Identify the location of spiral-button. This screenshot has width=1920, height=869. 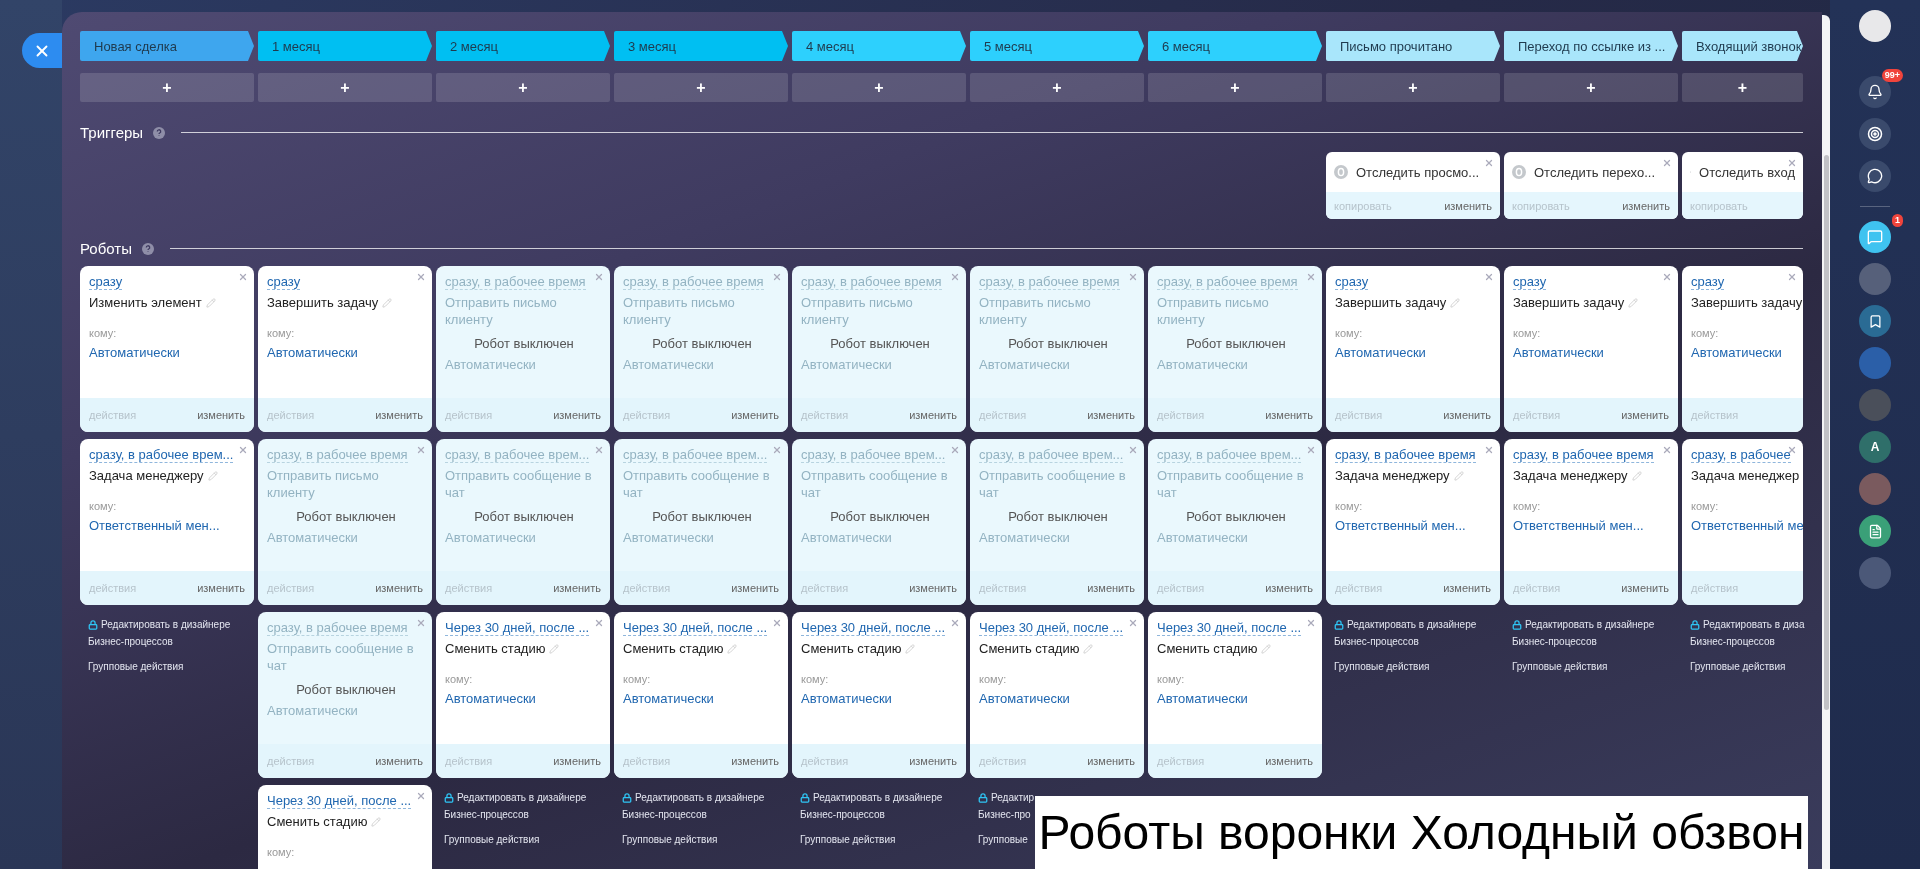
(1875, 134).